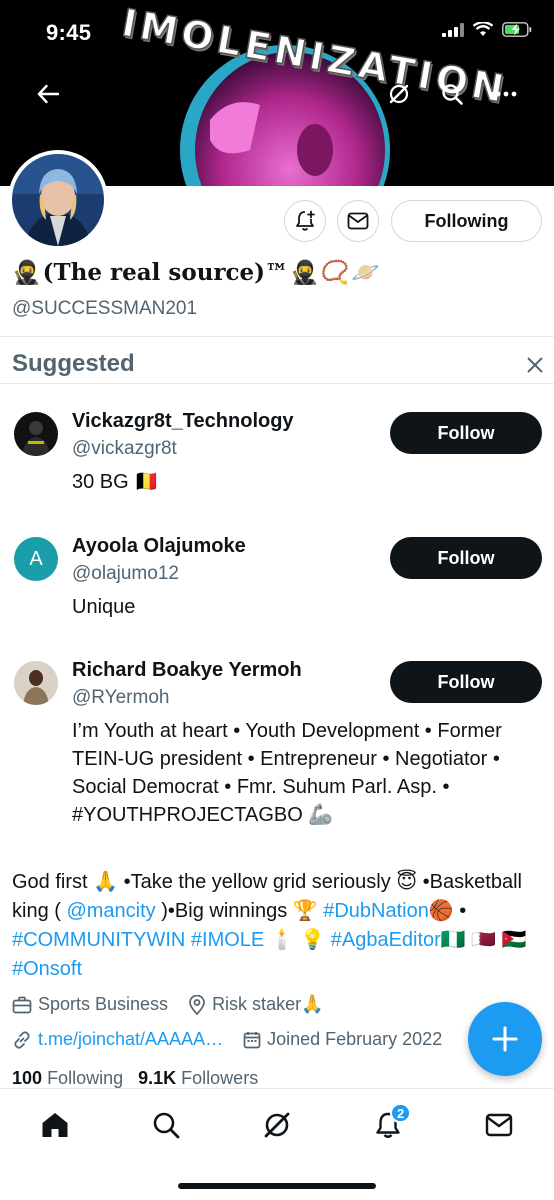  I want to click on tab-search, so click(166, 1125).